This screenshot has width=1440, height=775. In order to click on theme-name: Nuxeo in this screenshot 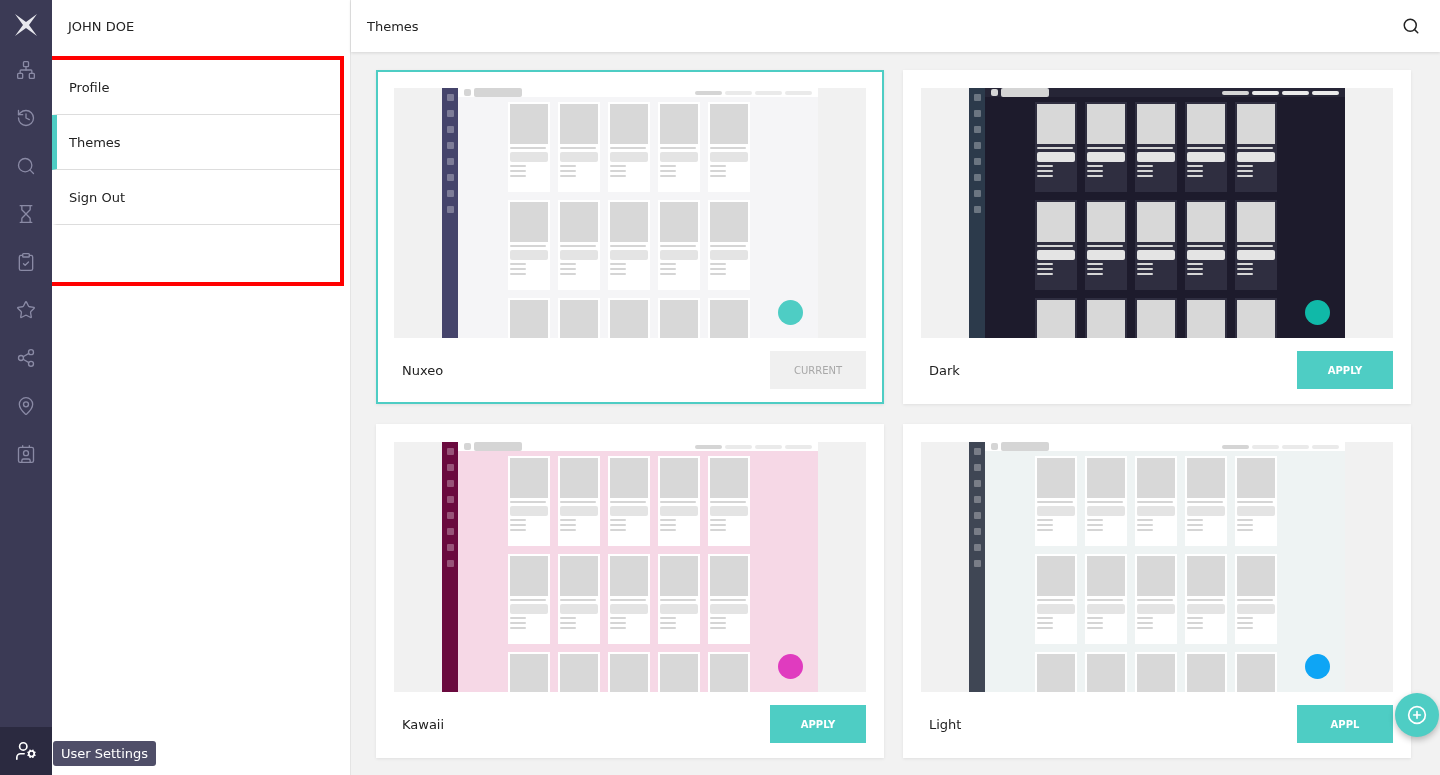, I will do `click(422, 370)`.